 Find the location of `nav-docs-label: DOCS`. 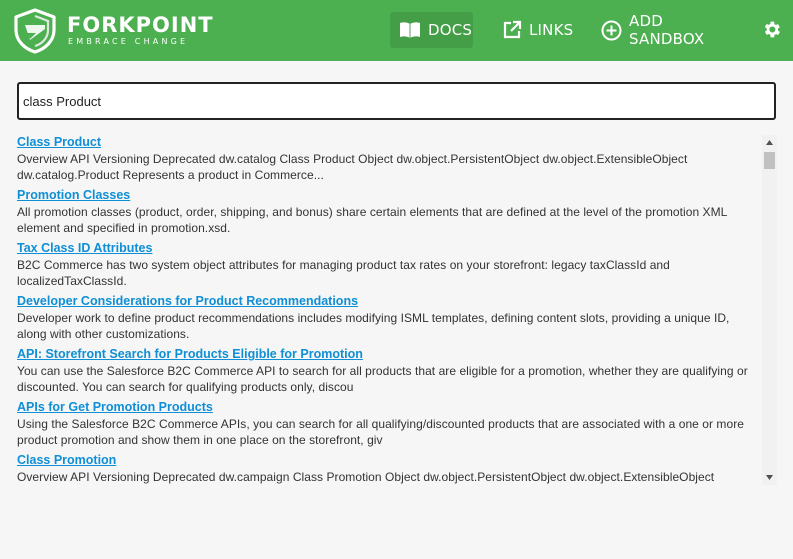

nav-docs-label: DOCS is located at coordinates (450, 30).